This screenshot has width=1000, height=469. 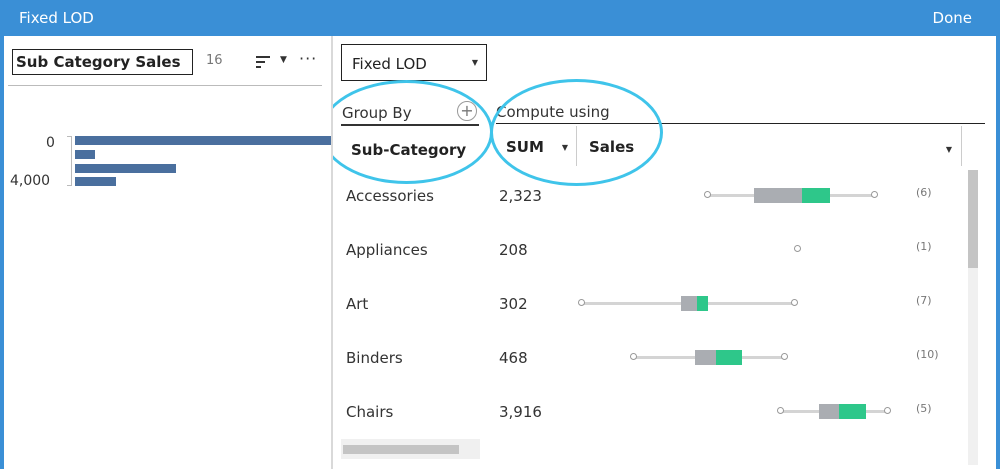 I want to click on aggregation-value: SUM, so click(x=525, y=147).